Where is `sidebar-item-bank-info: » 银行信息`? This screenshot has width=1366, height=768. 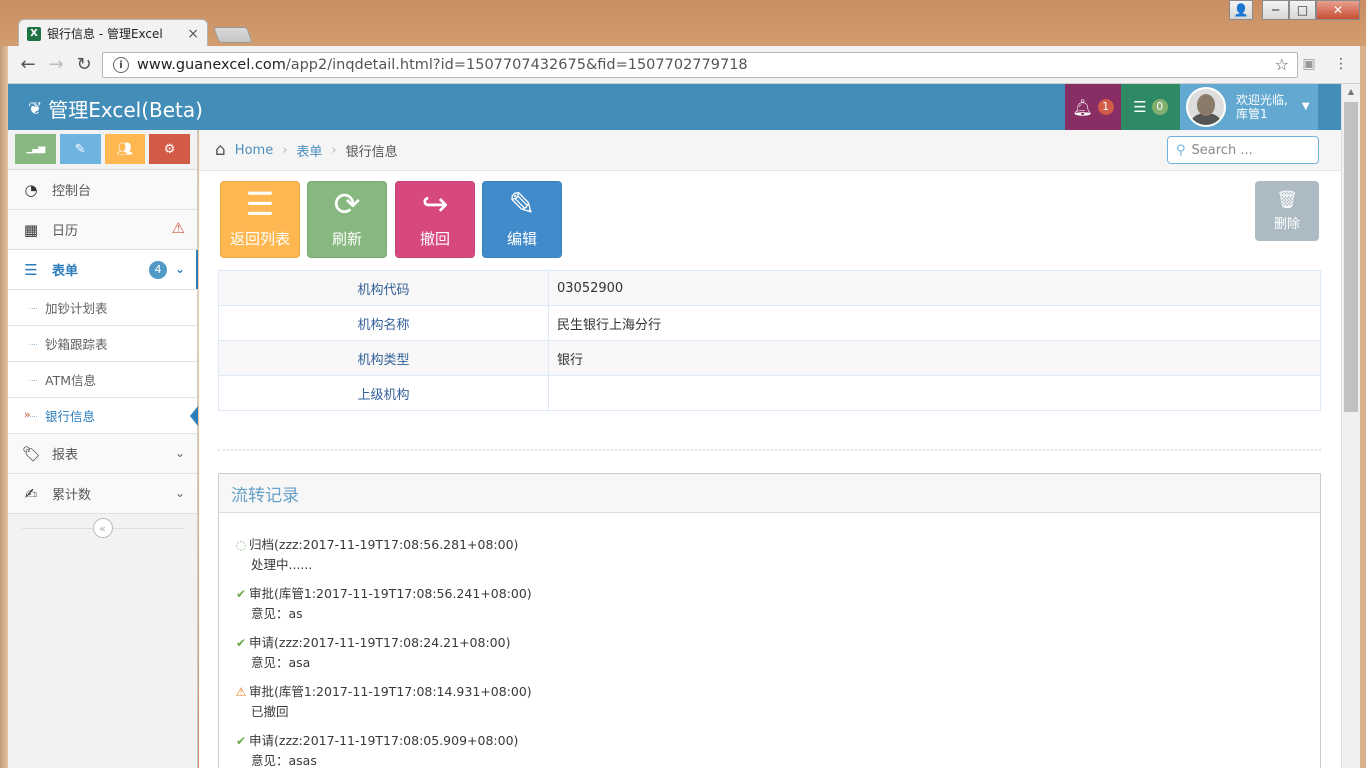
sidebar-item-bank-info: » 银行信息 is located at coordinates (103, 416).